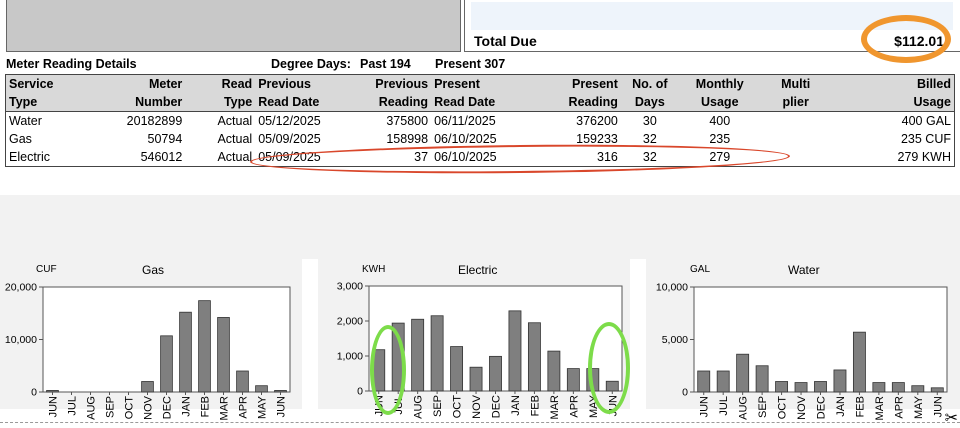 The height and width of the screenshot is (428, 960). What do you see at coordinates (575, 93) in the screenshot?
I see `col-header-present-reading: Present Reading` at bounding box center [575, 93].